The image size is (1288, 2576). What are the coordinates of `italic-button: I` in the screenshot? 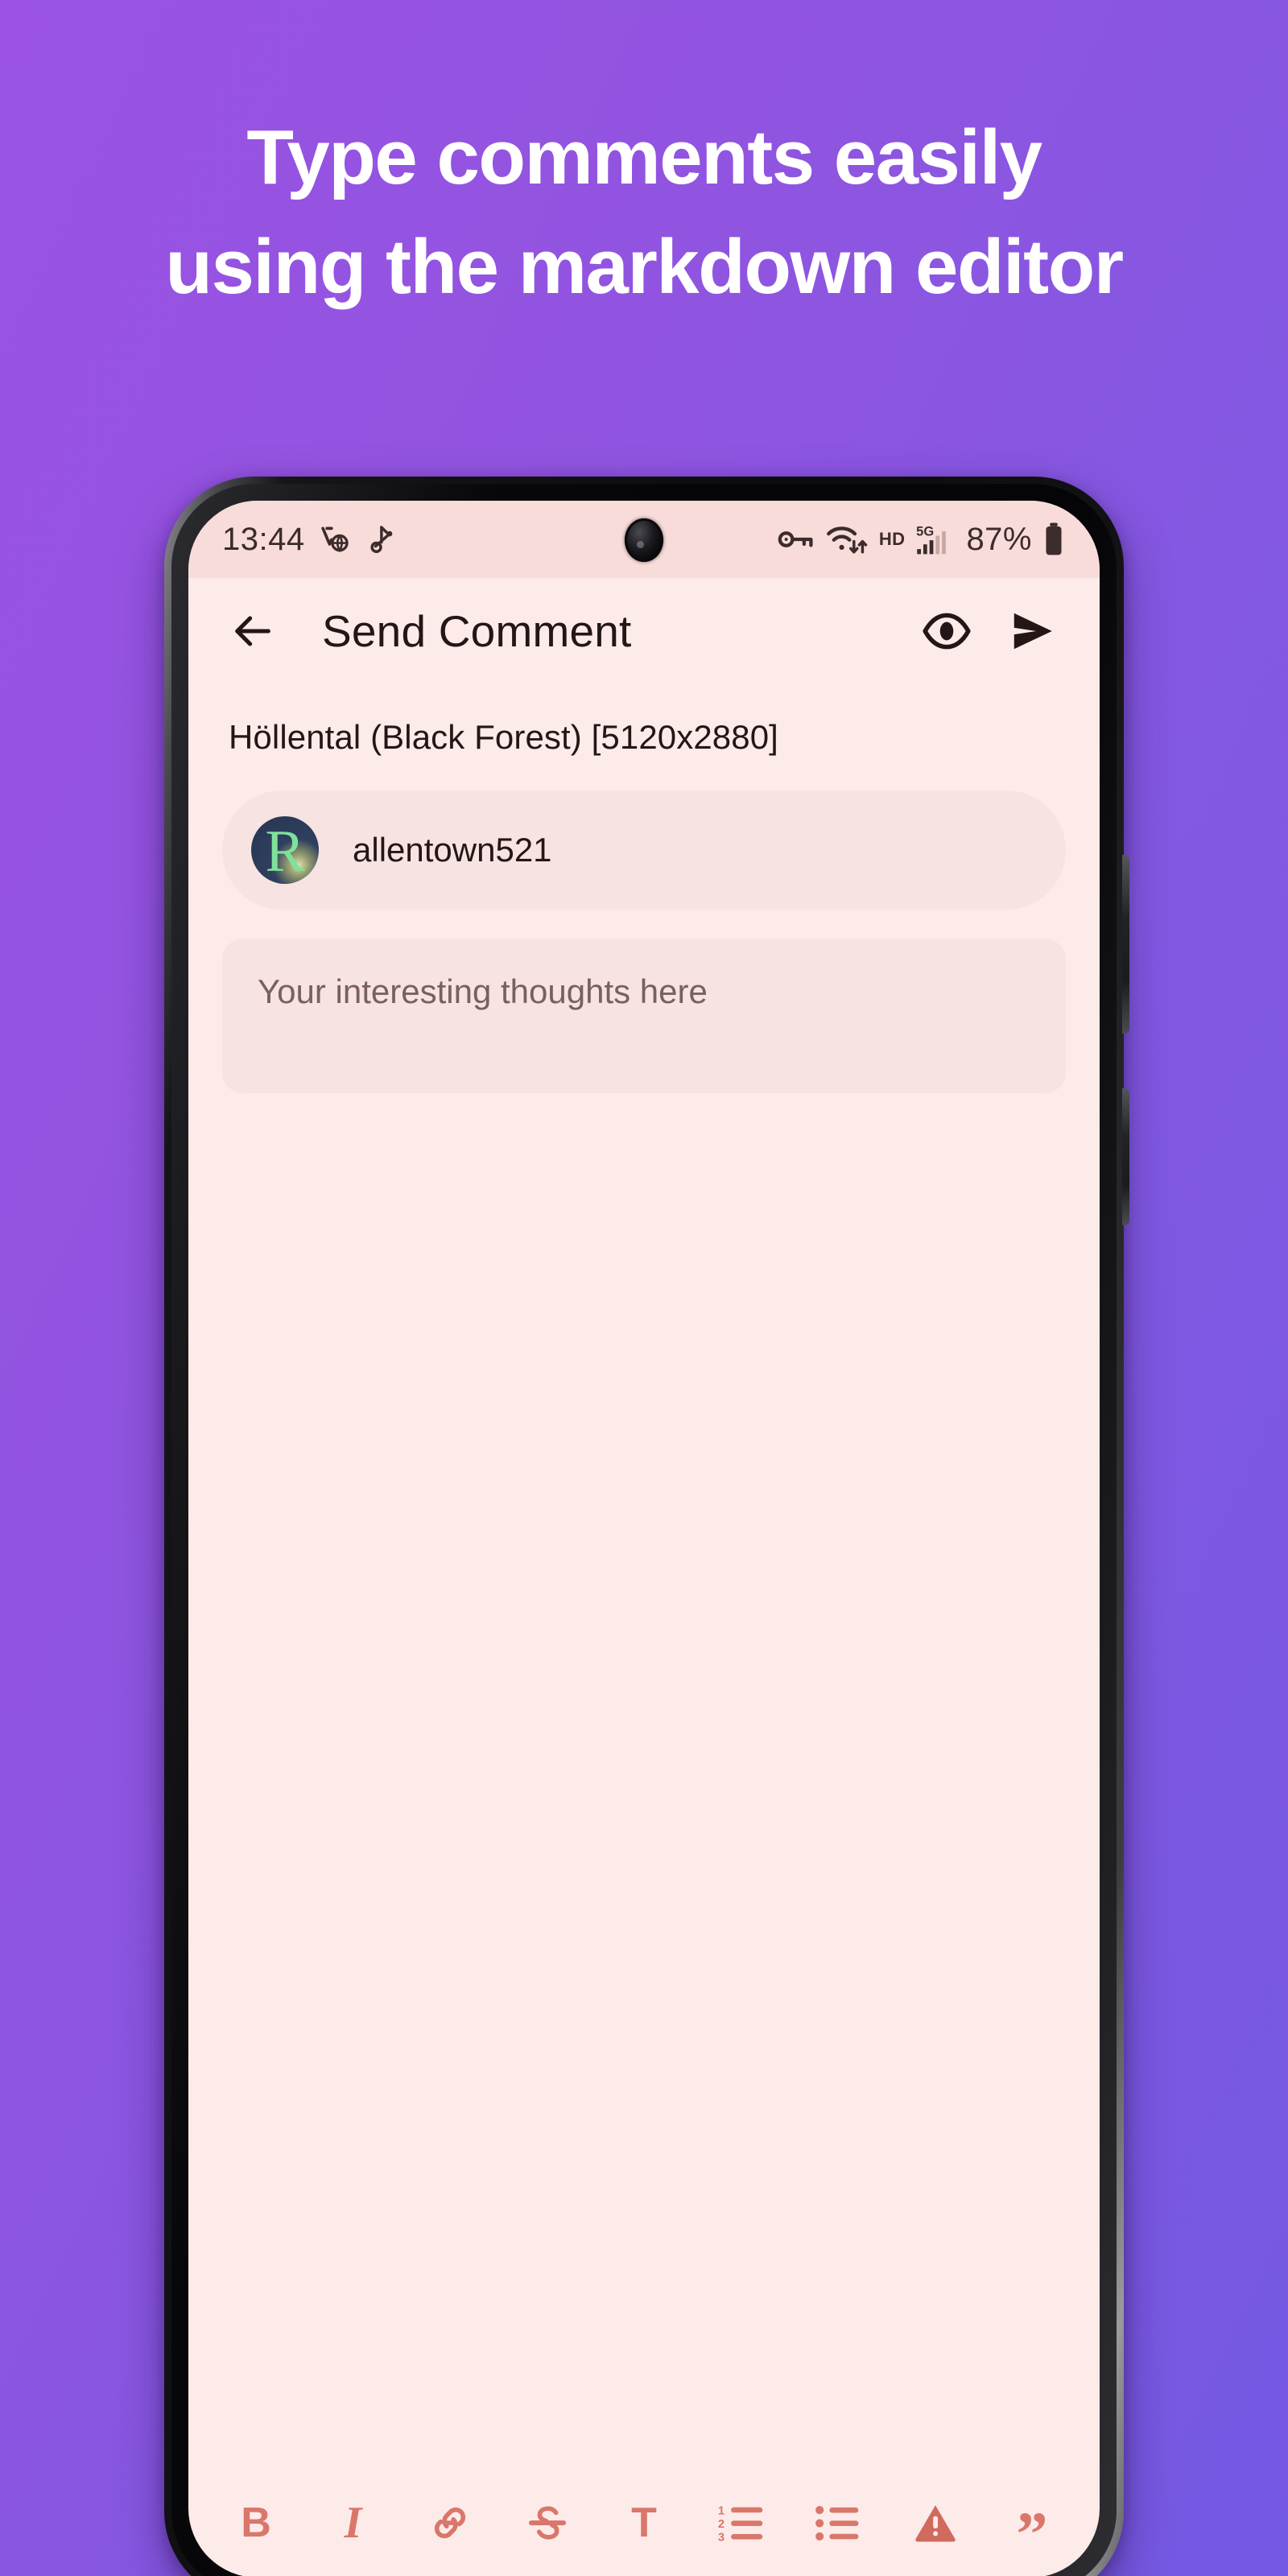 It's located at (353, 2523).